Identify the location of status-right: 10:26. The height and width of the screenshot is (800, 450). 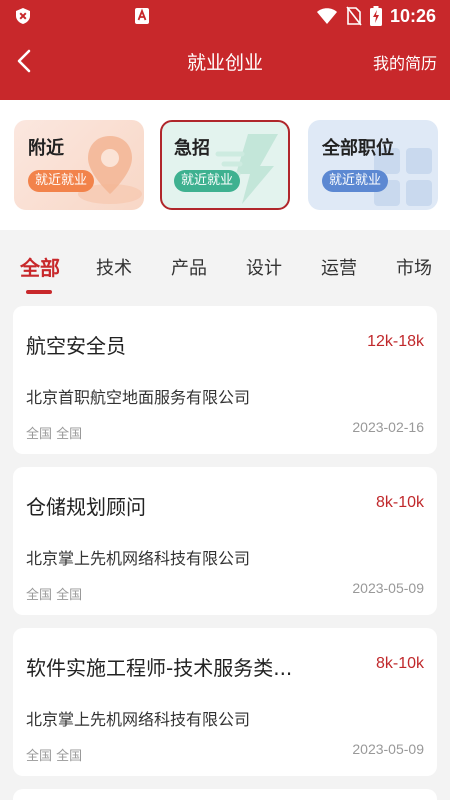
(376, 16).